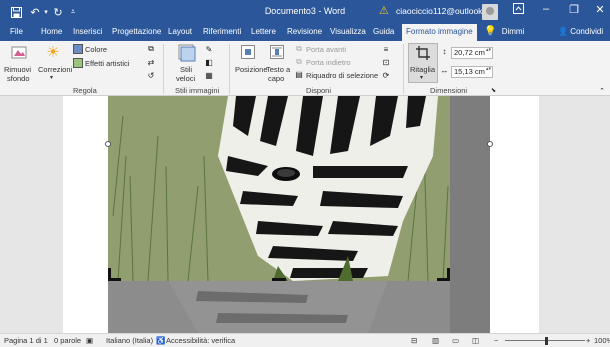 Image resolution: width=610 pixels, height=347 pixels. I want to click on selection-pane-icon: ▤, so click(299, 74).